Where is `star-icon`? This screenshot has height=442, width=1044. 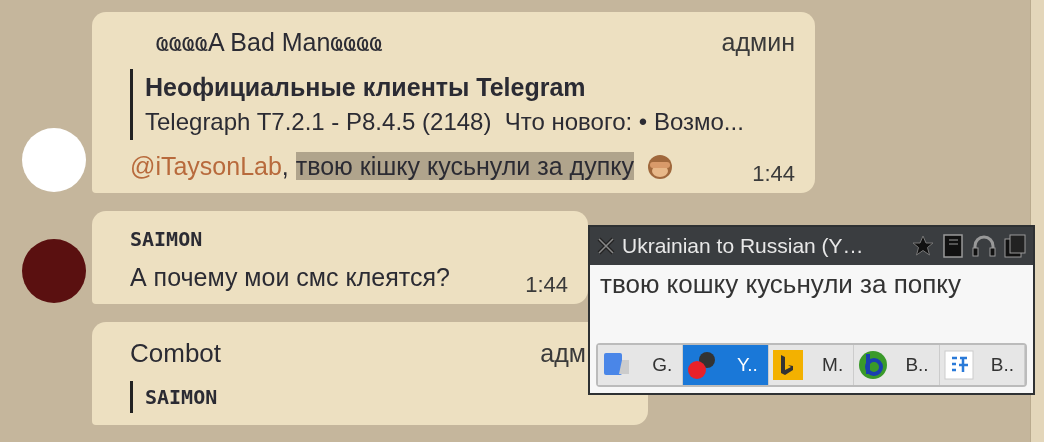 star-icon is located at coordinates (923, 246).